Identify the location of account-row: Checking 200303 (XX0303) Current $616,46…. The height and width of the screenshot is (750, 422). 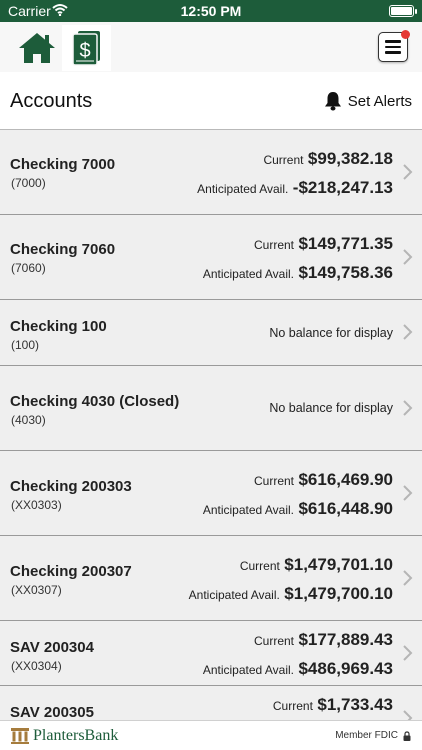
(211, 493).